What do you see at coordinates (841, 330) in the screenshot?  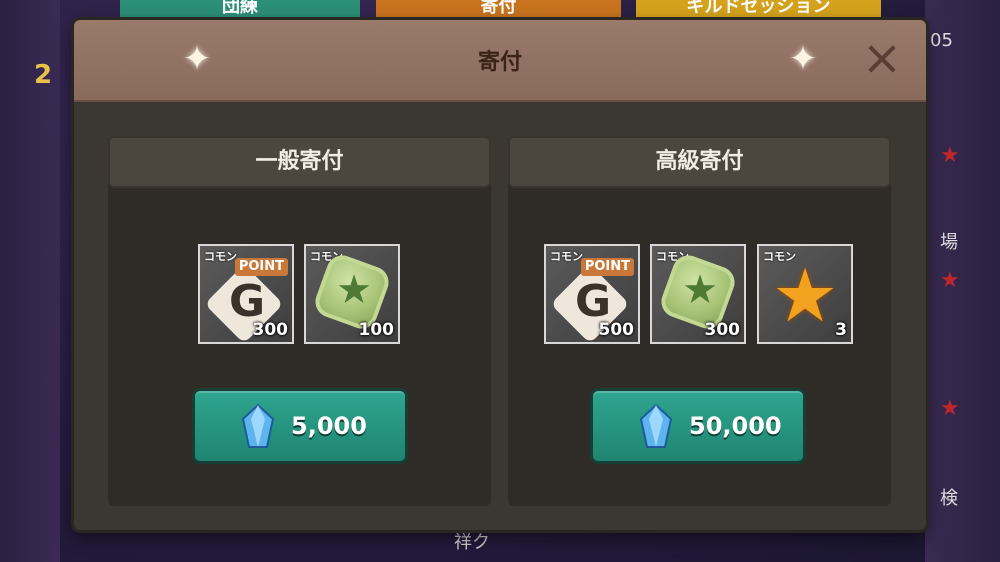 I see `item-quantity: 3` at bounding box center [841, 330].